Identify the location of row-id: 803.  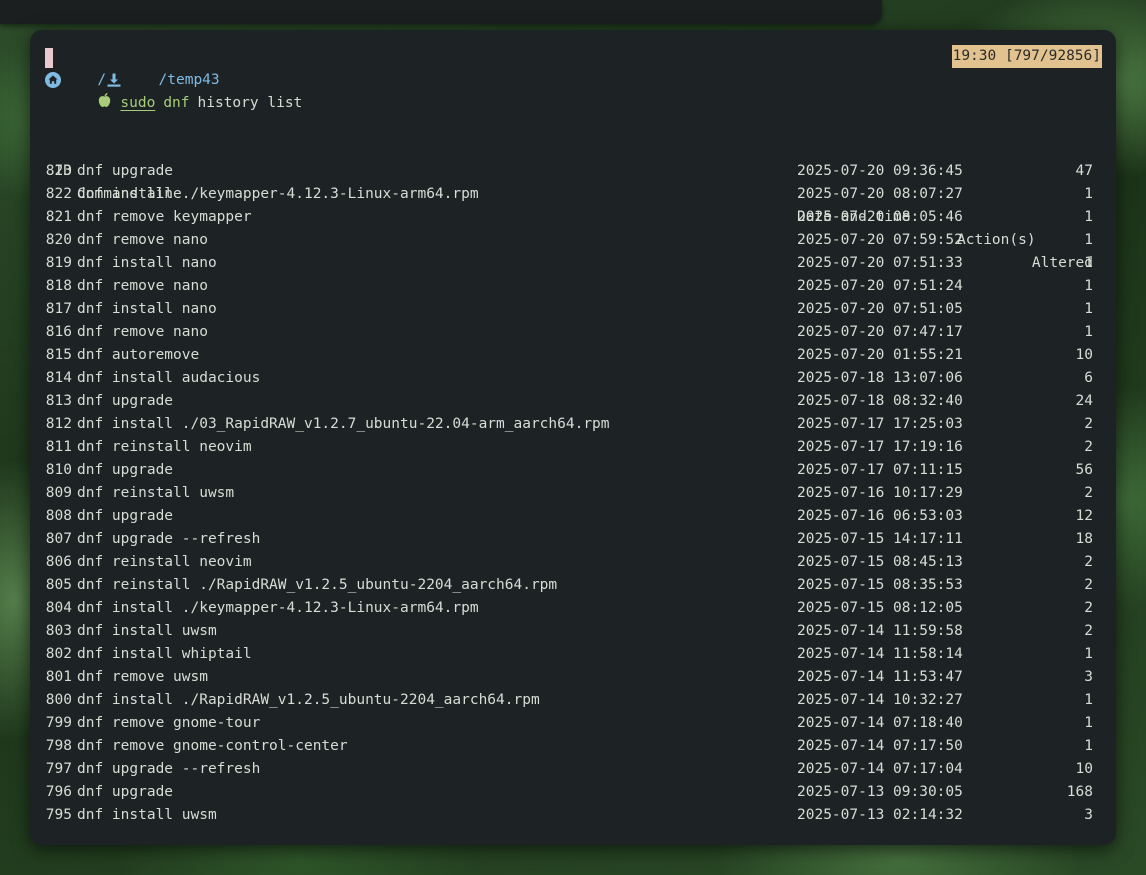
(58, 631).